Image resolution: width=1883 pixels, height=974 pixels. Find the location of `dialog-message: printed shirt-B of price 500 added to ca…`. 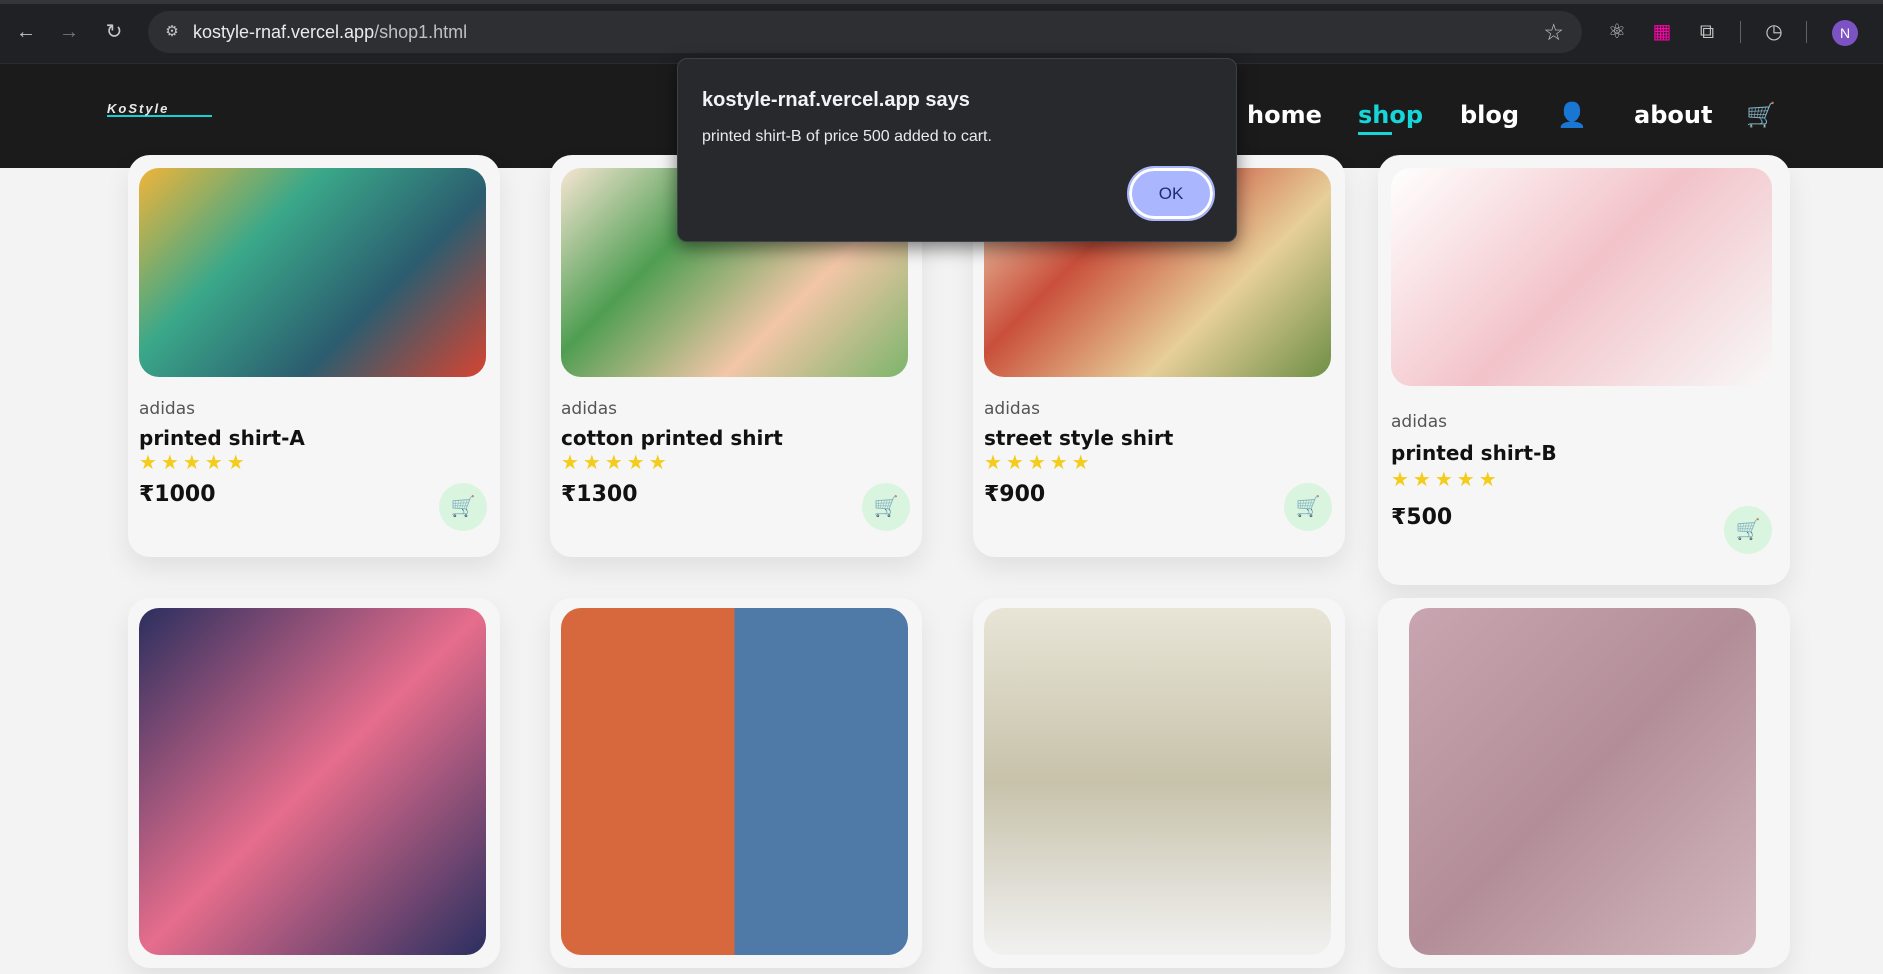

dialog-message: printed shirt-B of price 500 added to ca… is located at coordinates (847, 136).